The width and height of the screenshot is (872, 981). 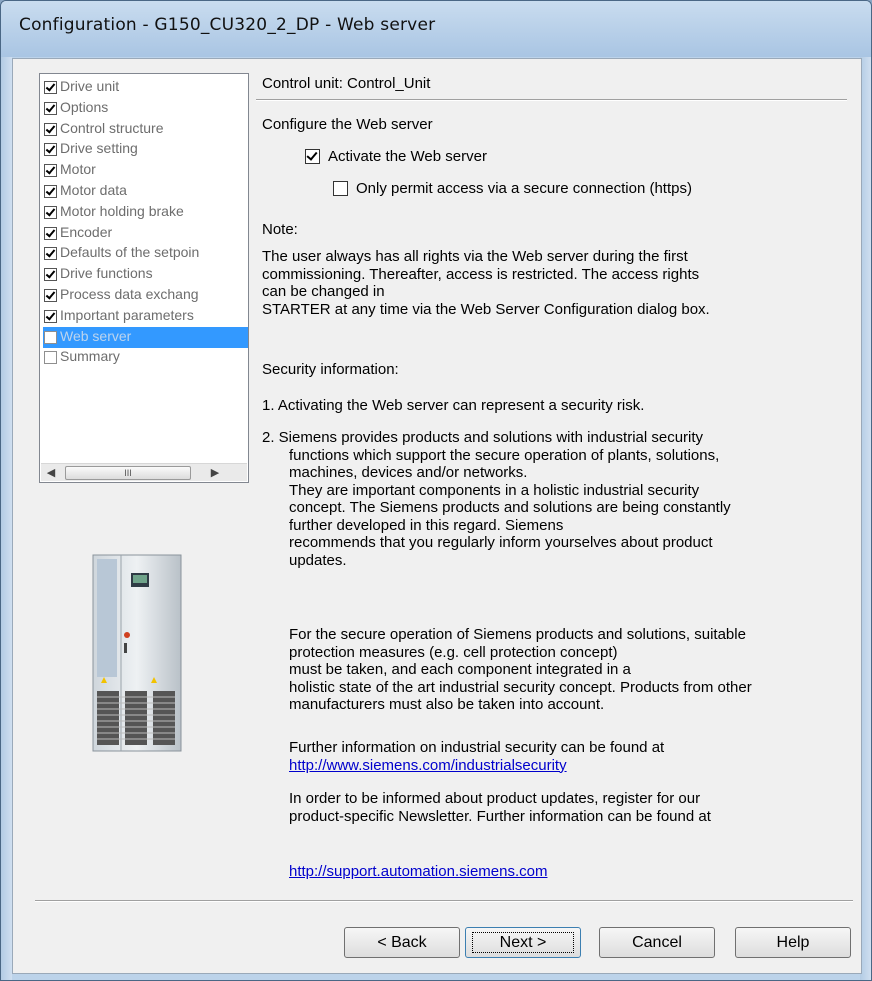 I want to click on tree-item: Summary, so click(x=145, y=357).